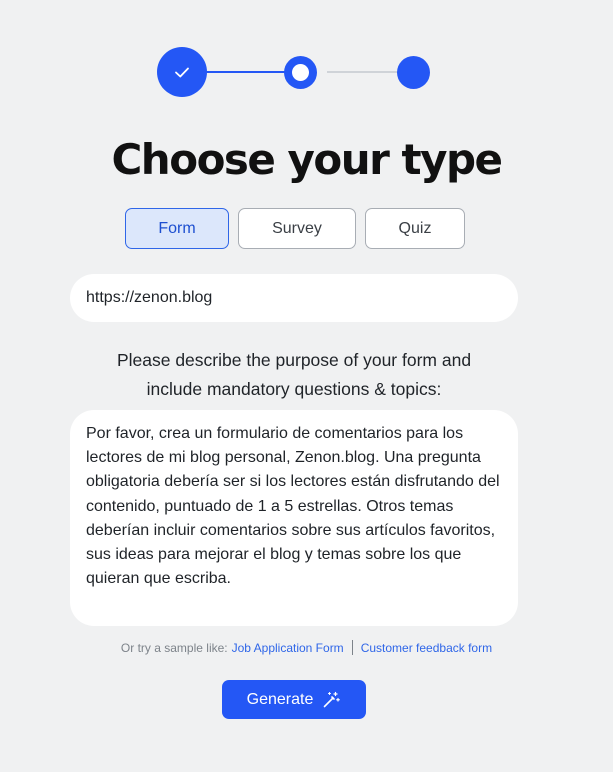  Describe the element at coordinates (413, 72) in the screenshot. I see `step-3-upcoming` at that location.